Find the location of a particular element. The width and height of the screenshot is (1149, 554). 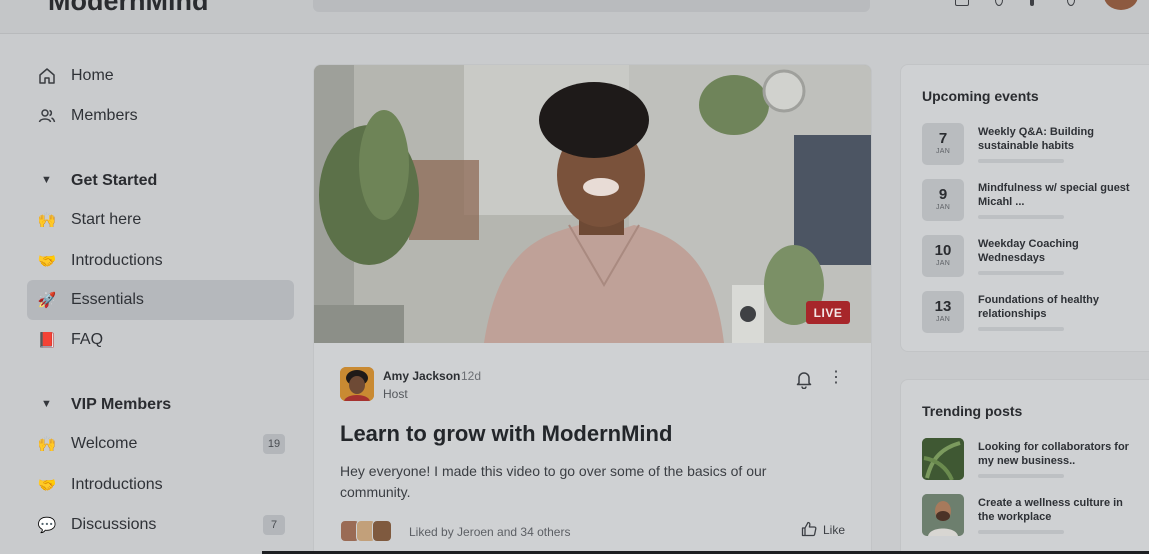

speech-bubble-icon: 💬 is located at coordinates (47, 525).